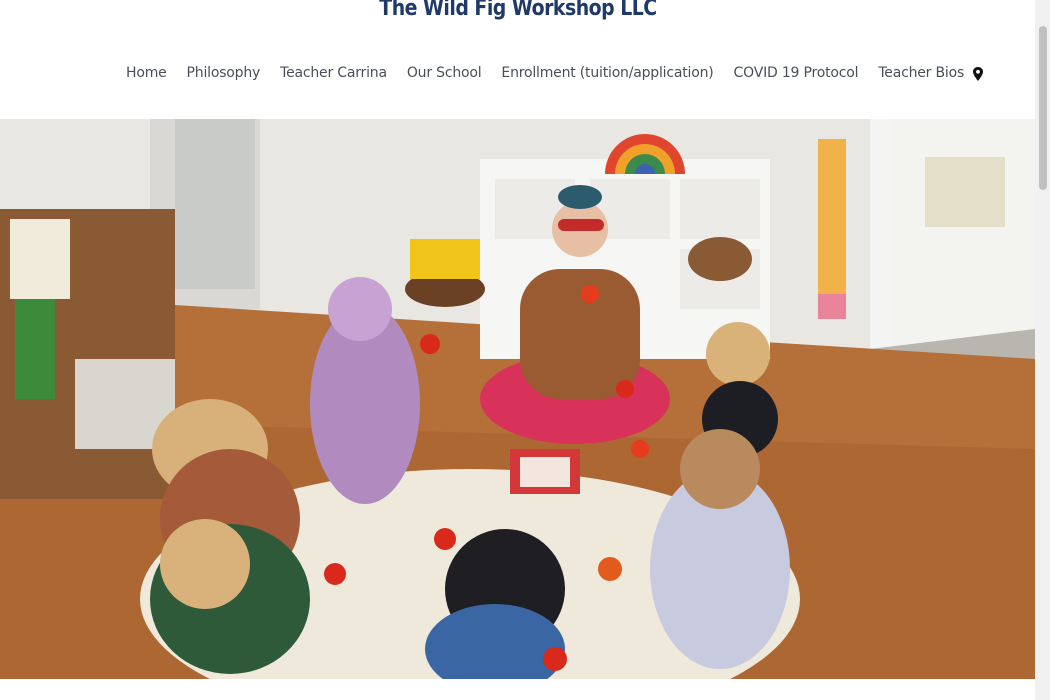 The height and width of the screenshot is (700, 1050). I want to click on scrollbar-thumb, so click(1043, 108).